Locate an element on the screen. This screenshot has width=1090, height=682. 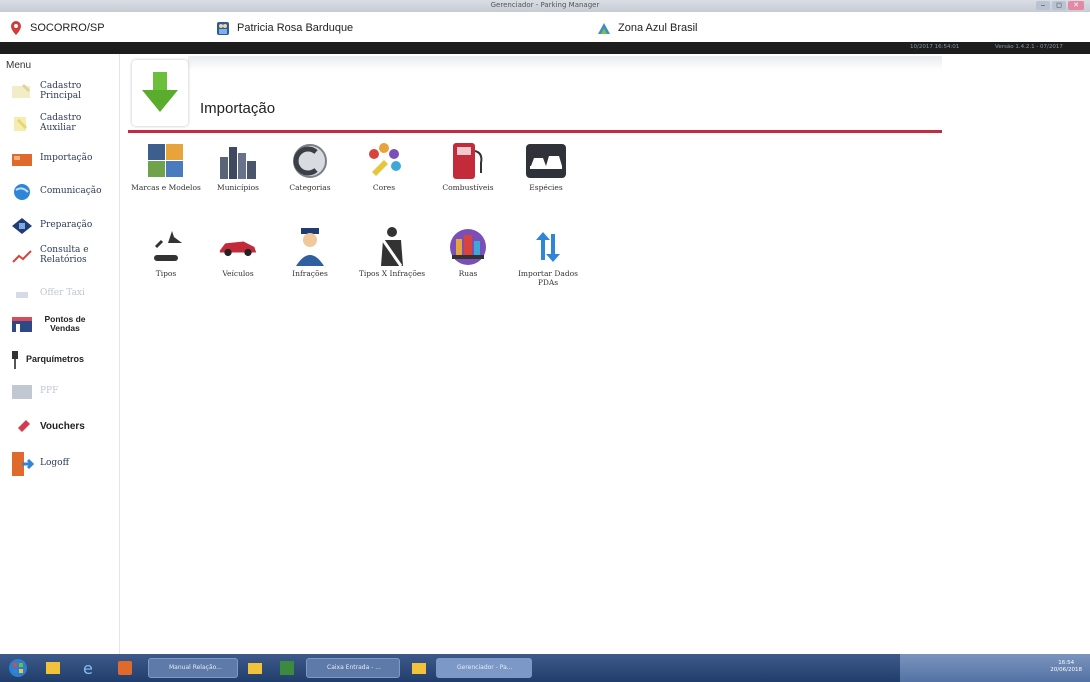
sidebar-item-label: Cadastro Auxiliar is located at coordinates (61, 123).